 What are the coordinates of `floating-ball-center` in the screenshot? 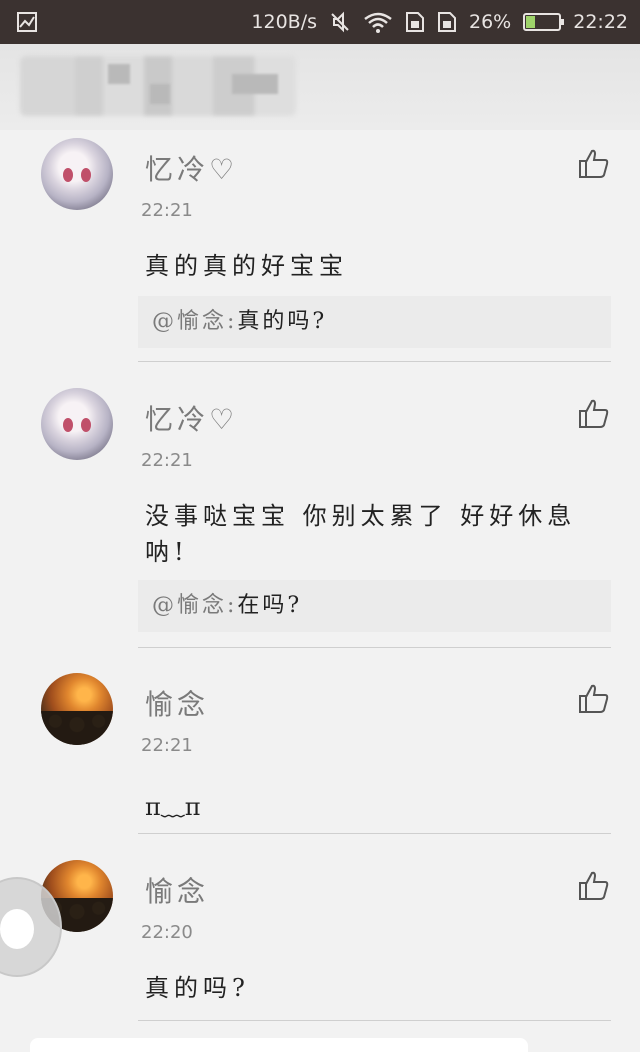 It's located at (17, 929).